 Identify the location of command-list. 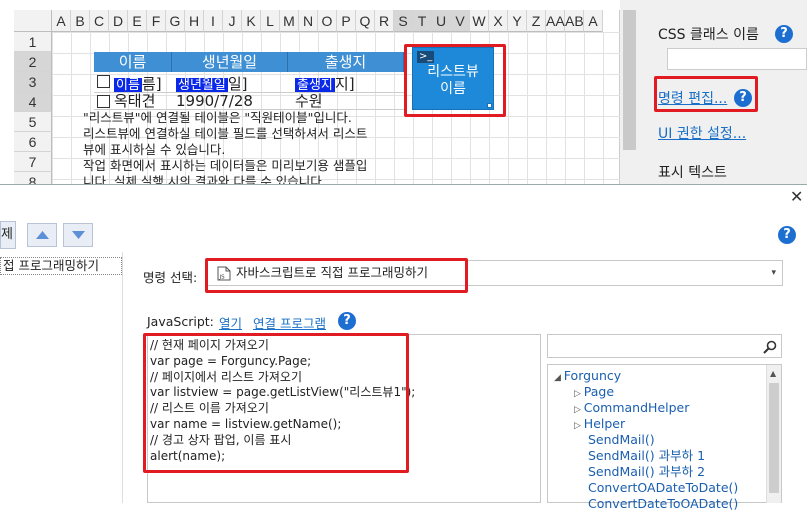
(61, 377).